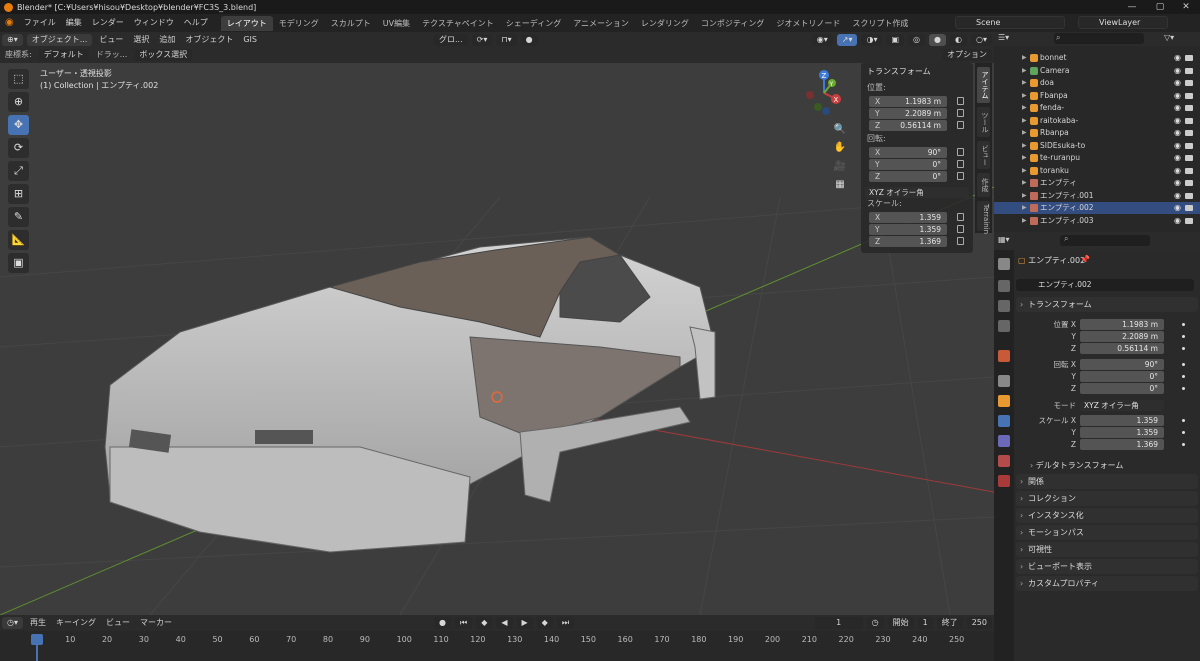 The image size is (1200, 661). I want to click on rotation-z-row: 0° Z, so click(919, 176).